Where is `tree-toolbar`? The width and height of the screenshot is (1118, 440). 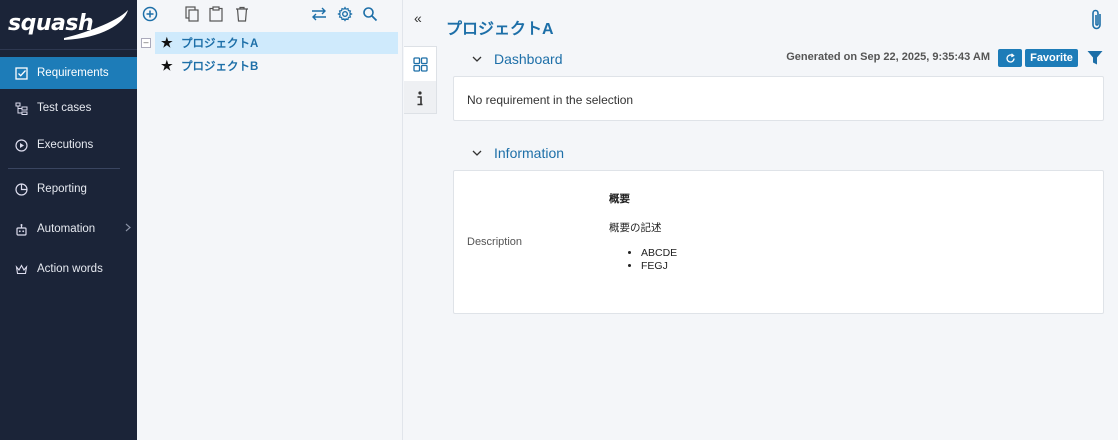
tree-toolbar is located at coordinates (269, 15).